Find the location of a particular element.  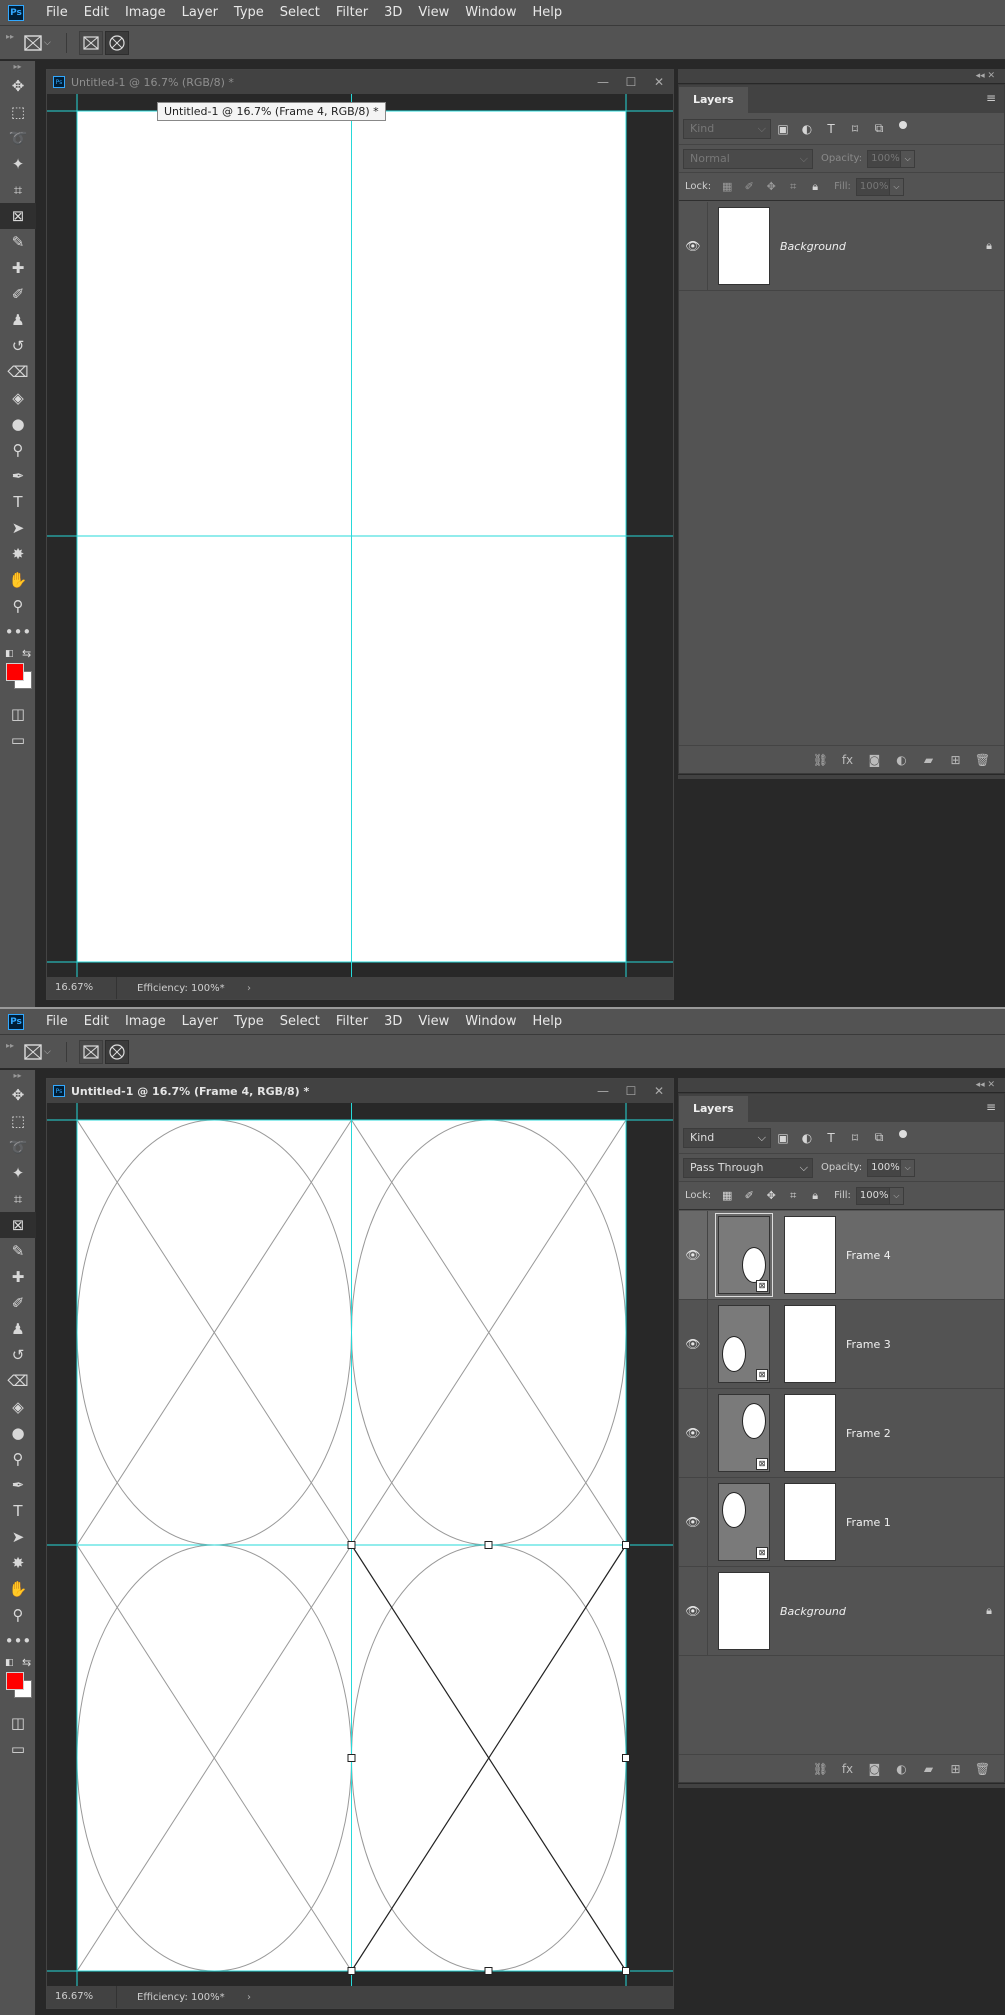

menu-filter: Filter is located at coordinates (352, 13).